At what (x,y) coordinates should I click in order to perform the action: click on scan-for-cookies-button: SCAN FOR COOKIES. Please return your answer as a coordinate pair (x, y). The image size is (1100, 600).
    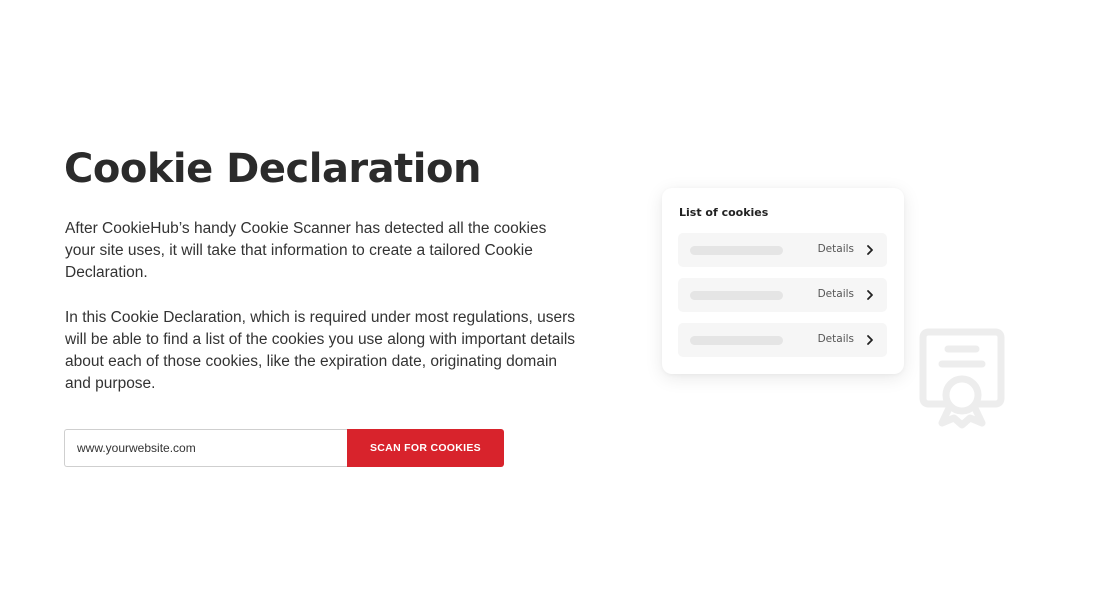
    Looking at the image, I should click on (425, 448).